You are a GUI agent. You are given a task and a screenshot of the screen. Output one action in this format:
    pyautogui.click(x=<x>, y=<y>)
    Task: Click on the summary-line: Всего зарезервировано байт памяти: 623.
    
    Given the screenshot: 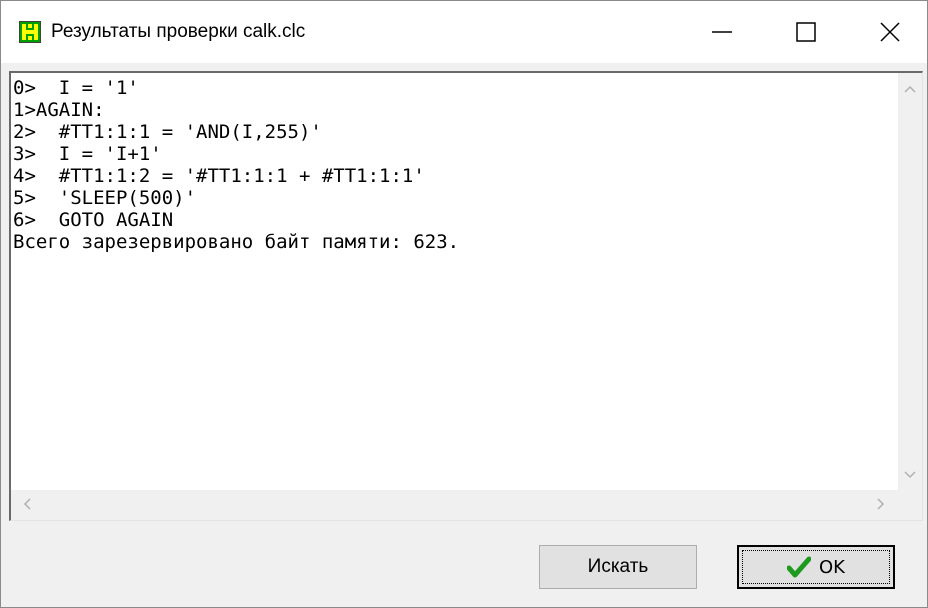 What is the action you would take?
    pyautogui.click(x=236, y=242)
    